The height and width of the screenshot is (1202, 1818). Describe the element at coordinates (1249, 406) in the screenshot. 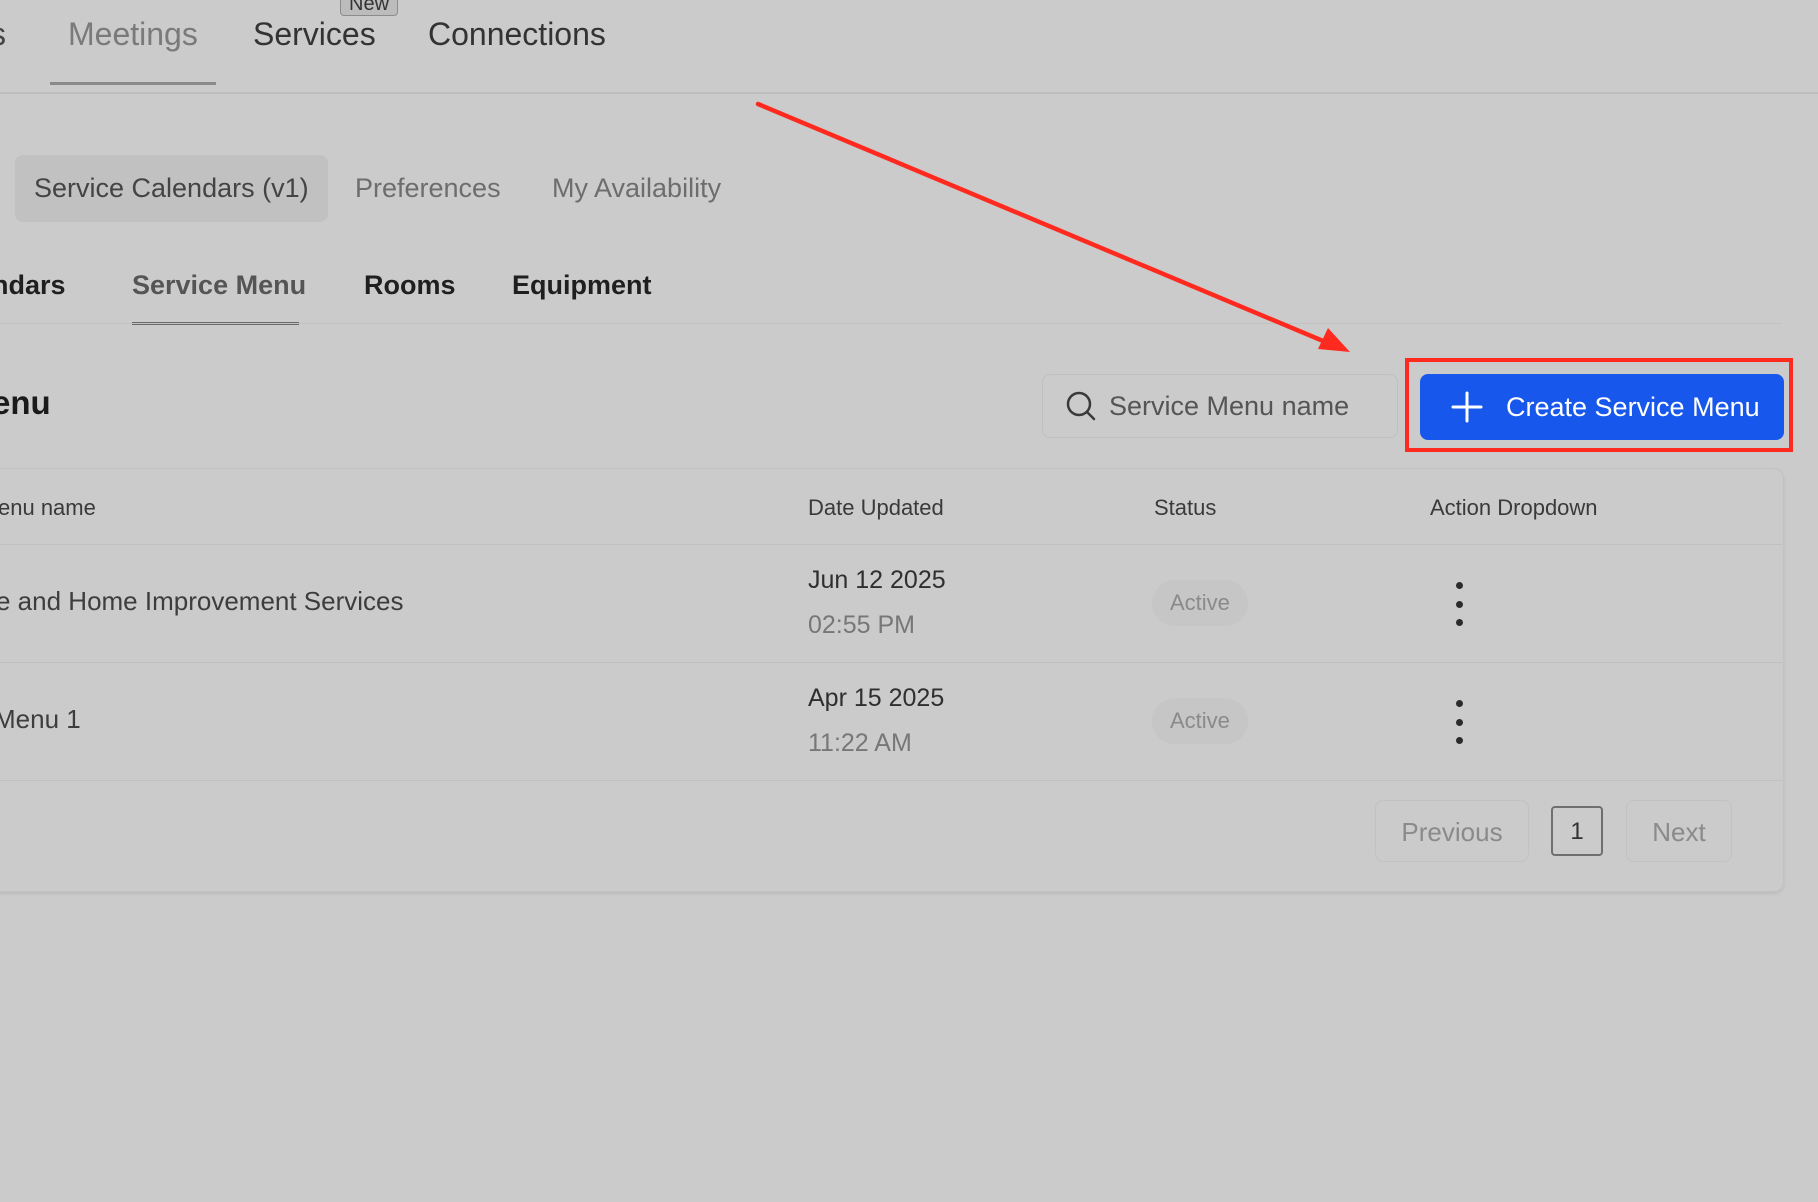

I see `search-input` at that location.